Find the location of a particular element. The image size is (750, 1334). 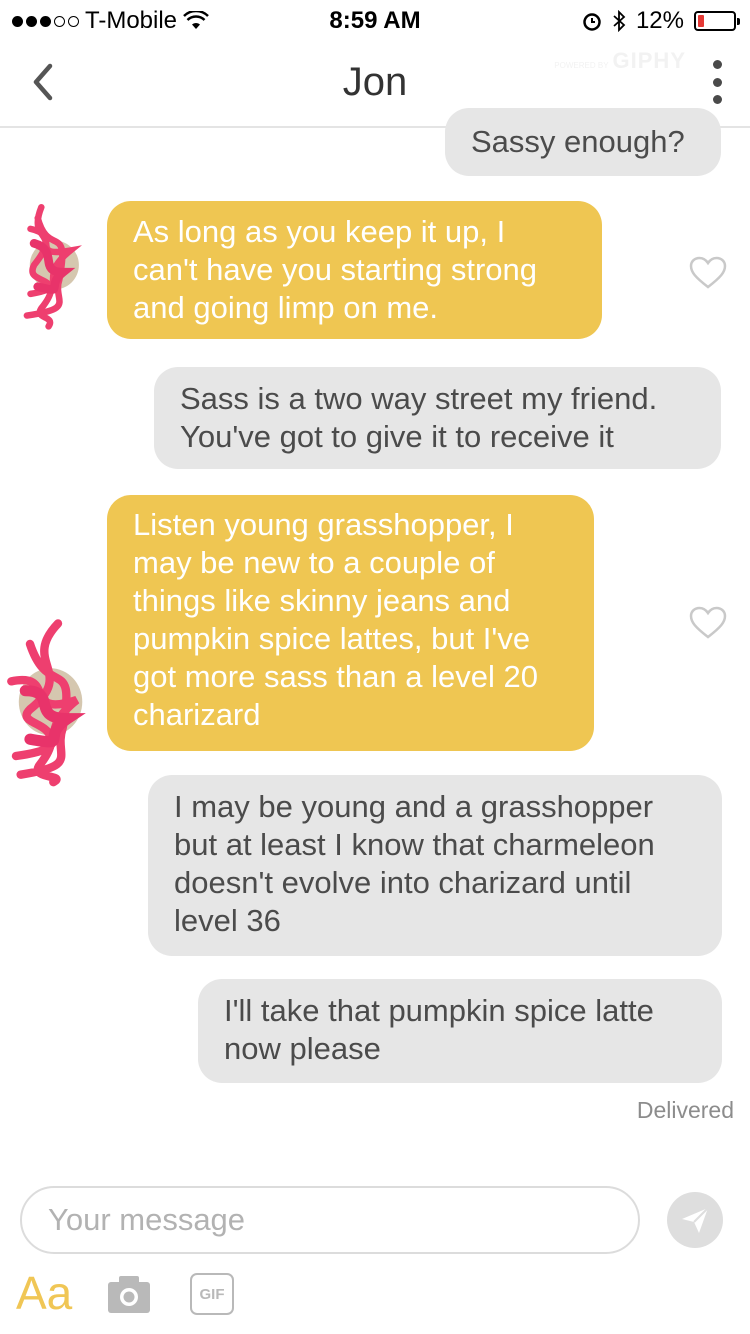

paper-plane-icon is located at coordinates (695, 1220).